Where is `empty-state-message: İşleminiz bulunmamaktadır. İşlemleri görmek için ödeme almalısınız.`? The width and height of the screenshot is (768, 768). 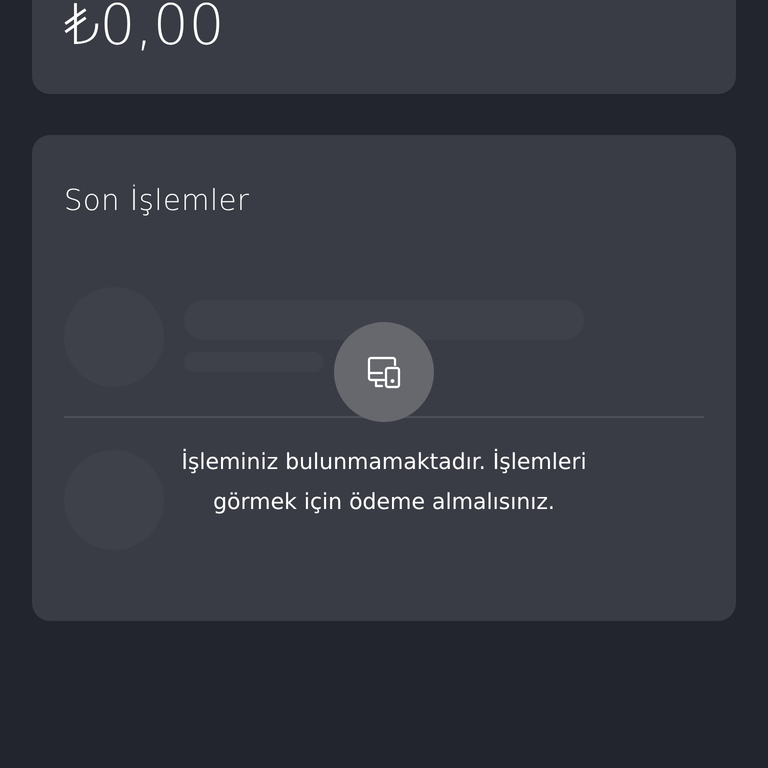 empty-state-message: İşleminiz bulunmamaktadır. İşlemleri görmek için ödeme almalısınız. is located at coordinates (384, 482).